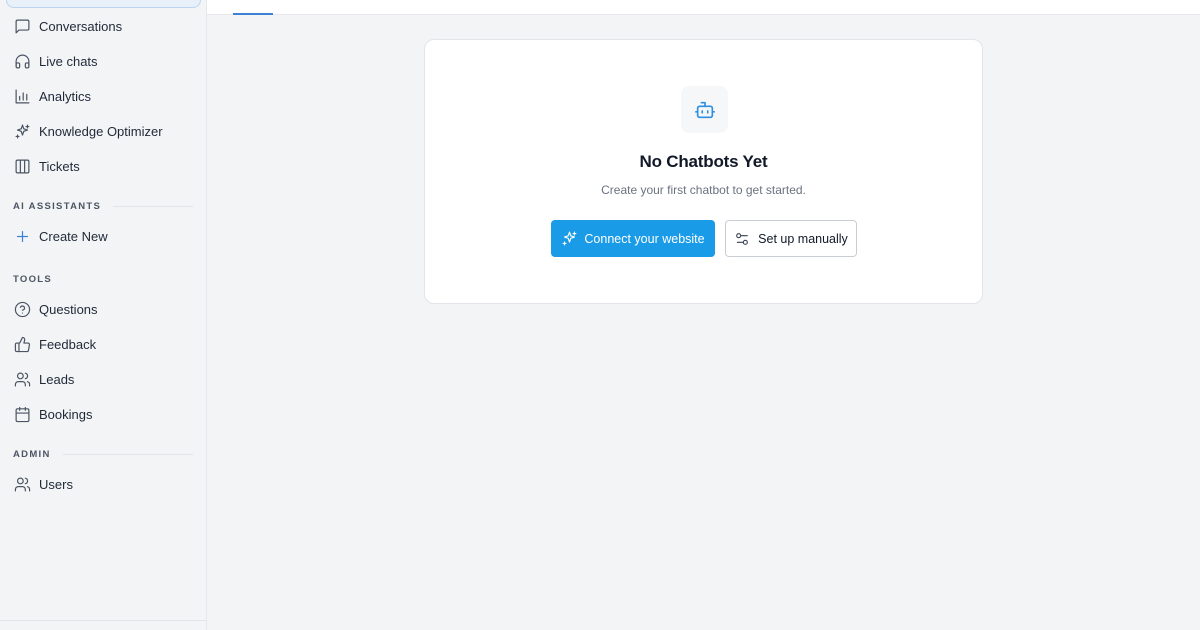 The image size is (1200, 630). Describe the element at coordinates (22, 414) in the screenshot. I see `calendar-icon` at that location.